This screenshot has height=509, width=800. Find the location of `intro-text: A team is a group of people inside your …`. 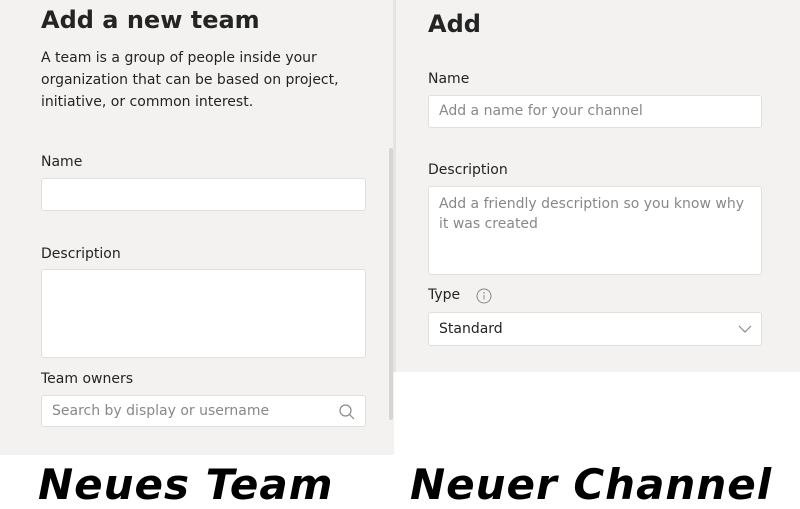

intro-text: A team is a group of people inside your … is located at coordinates (190, 80).